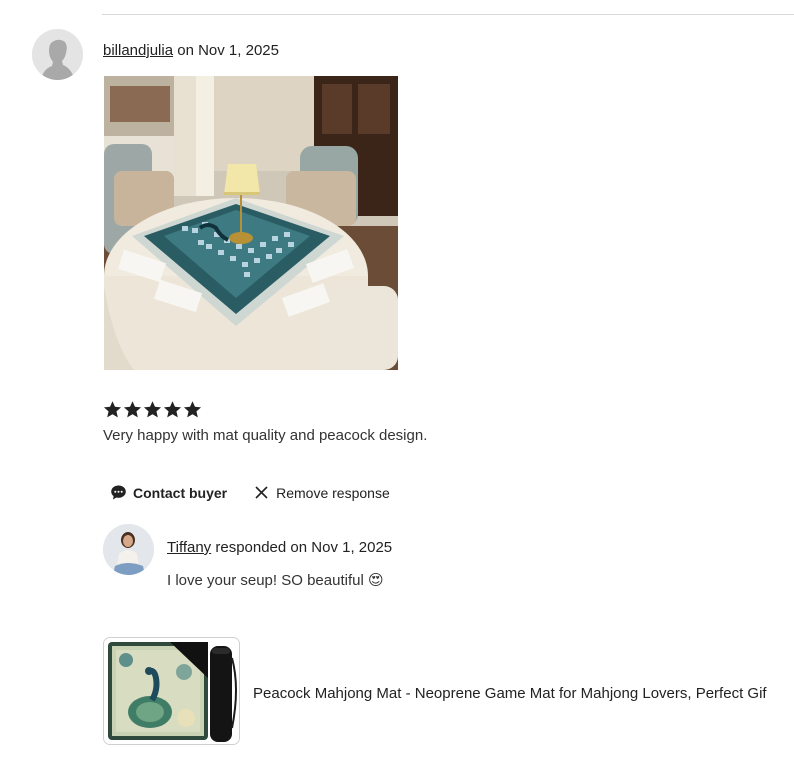 Image resolution: width=794 pixels, height=781 pixels. I want to click on contact-buyer-button: Contact buyer, so click(168, 492).